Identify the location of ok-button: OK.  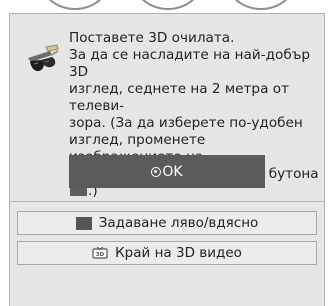
(167, 171).